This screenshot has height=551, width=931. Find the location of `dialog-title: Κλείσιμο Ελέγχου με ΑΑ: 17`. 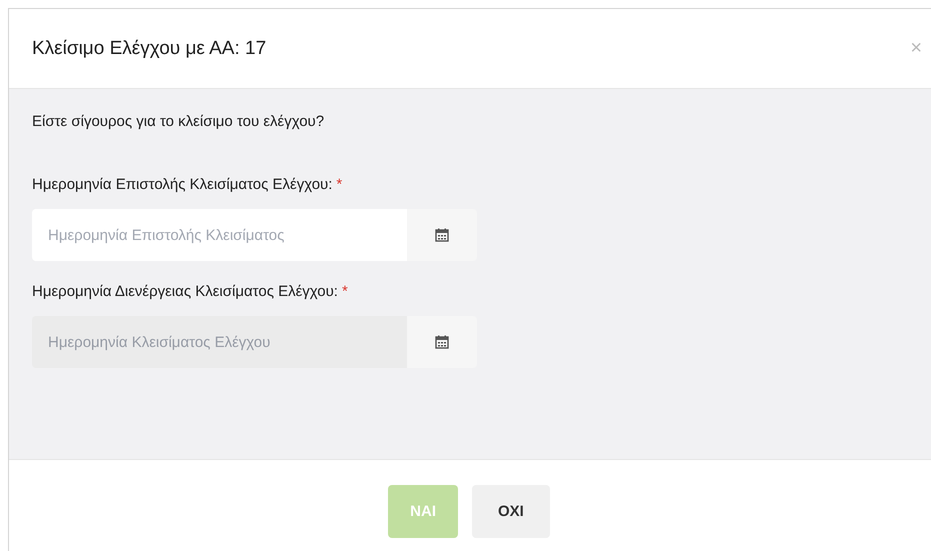

dialog-title: Κλείσιμο Ελέγχου με ΑΑ: 17 is located at coordinates (149, 49).